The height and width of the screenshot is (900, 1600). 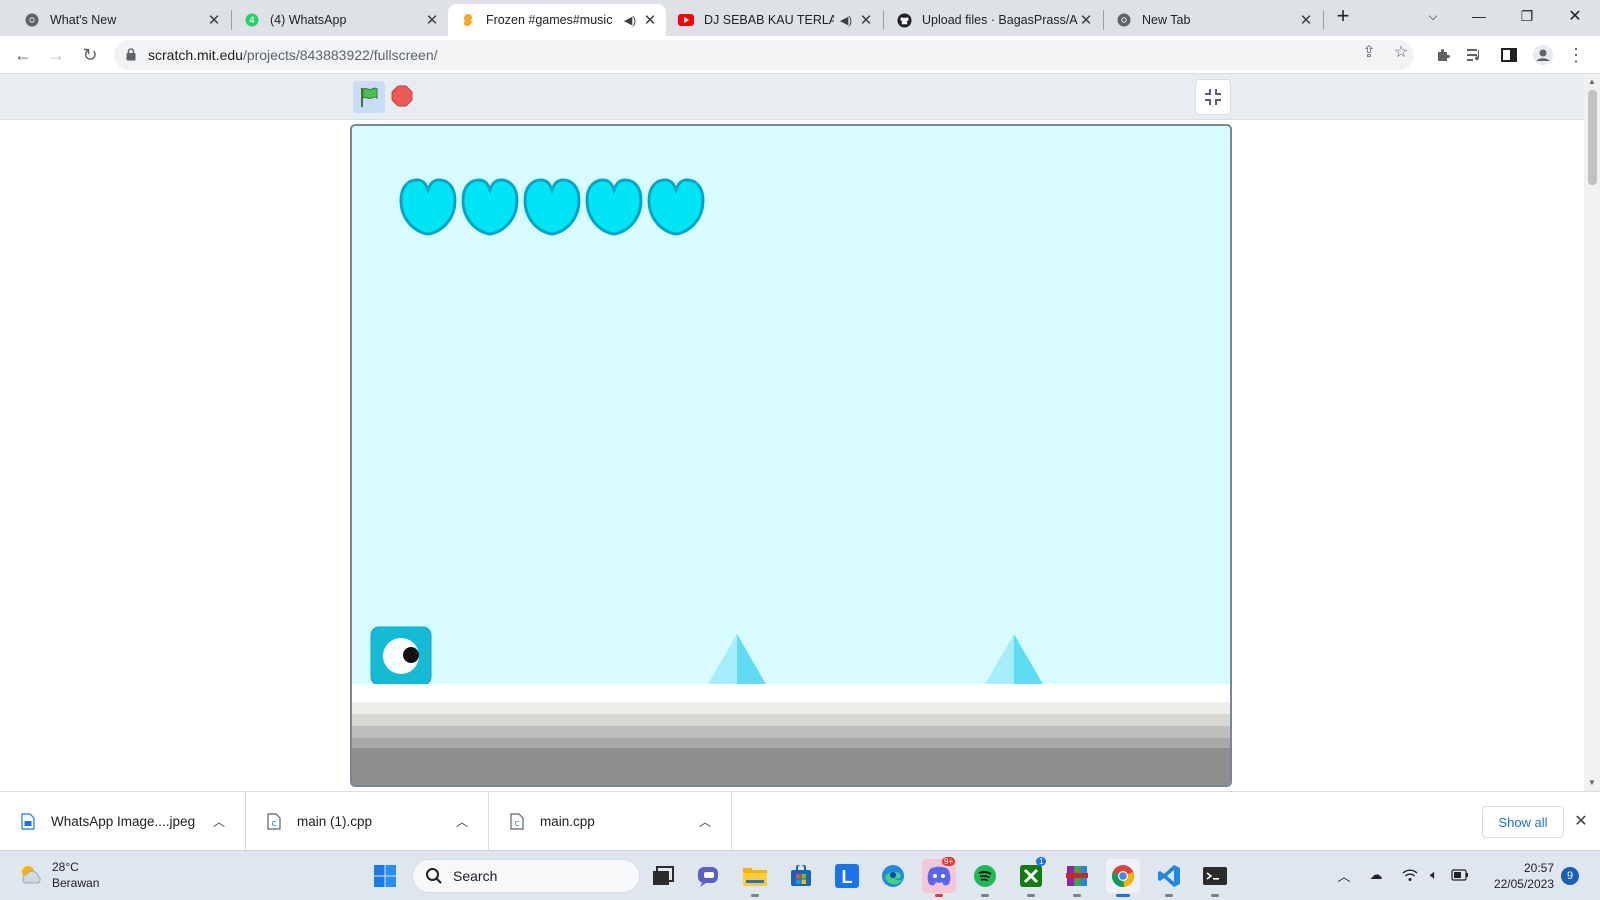 I want to click on onedrive-cloud-icon: ☁, so click(x=1376, y=875).